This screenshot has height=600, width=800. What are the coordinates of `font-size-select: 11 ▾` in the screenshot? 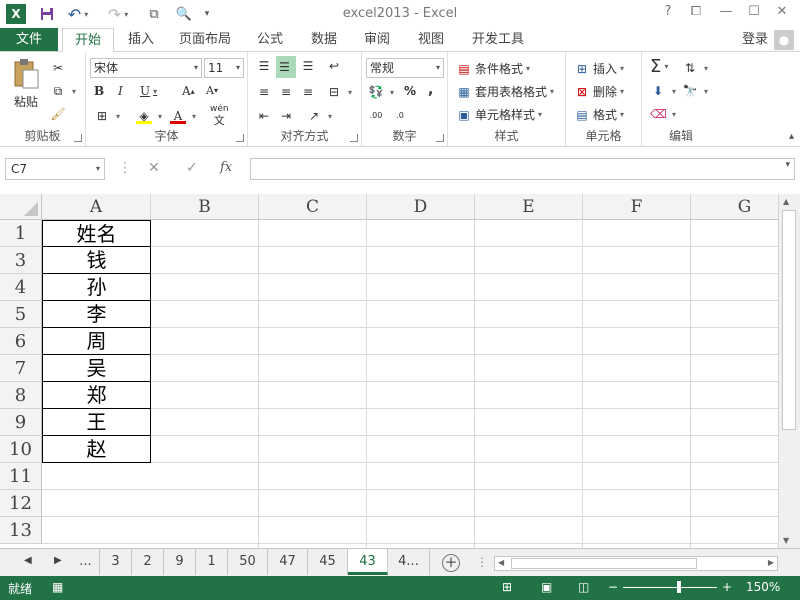 It's located at (224, 68).